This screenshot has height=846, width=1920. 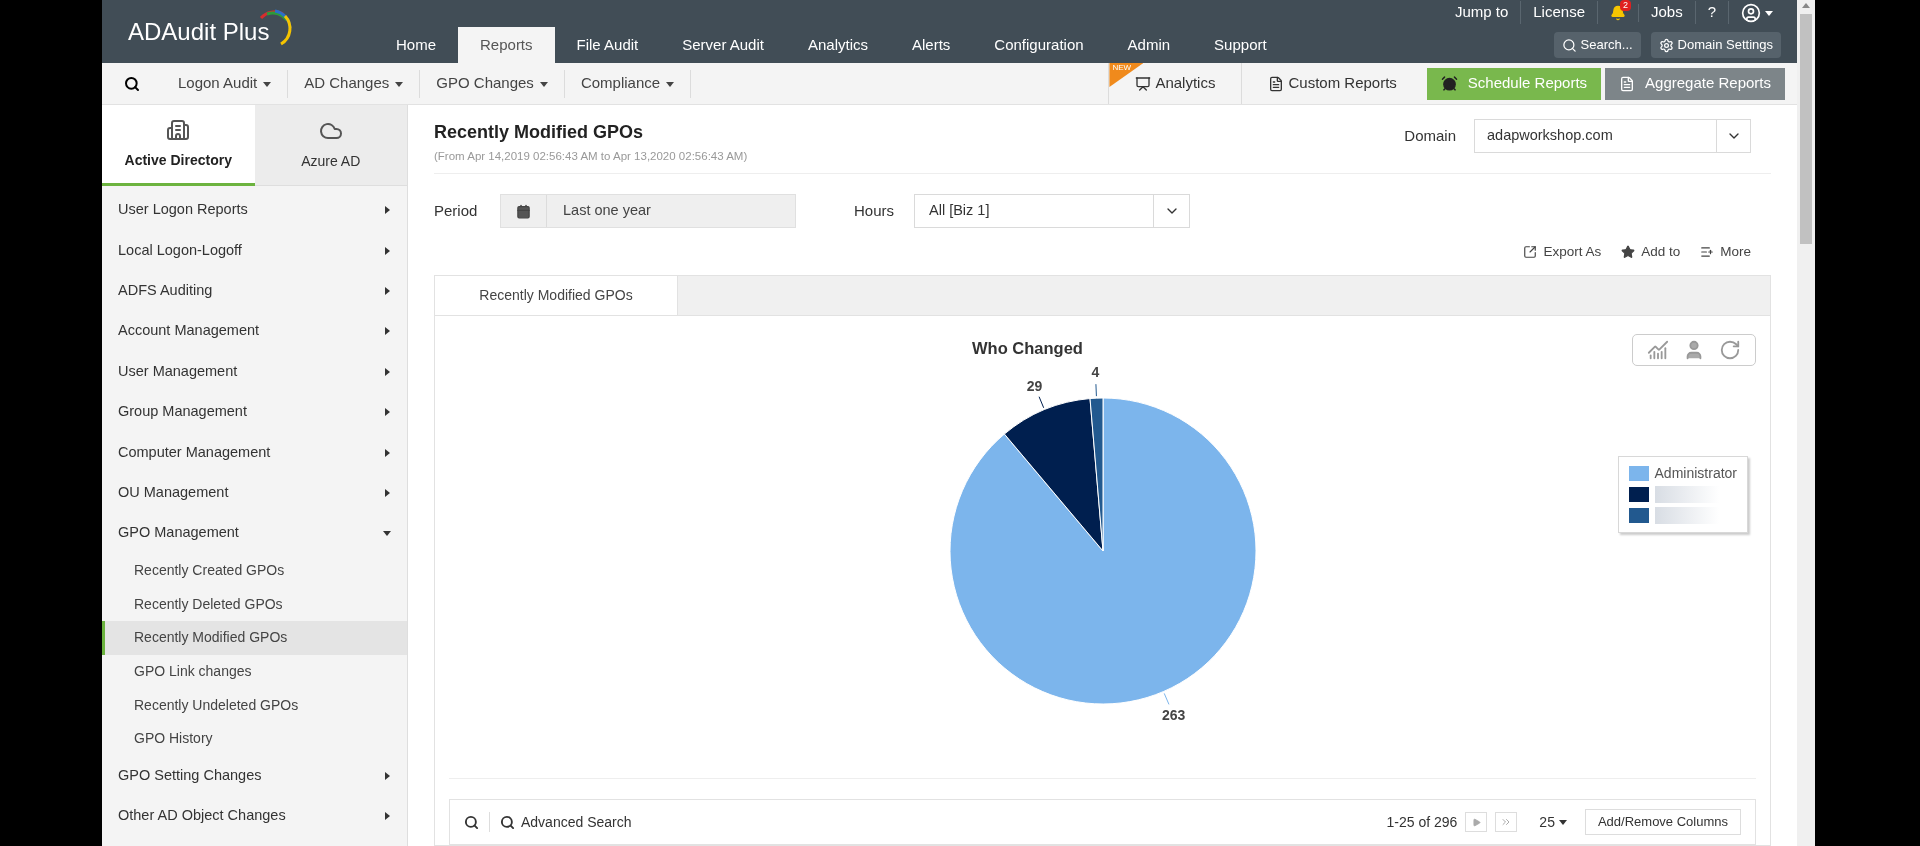 I want to click on menu-dropdown: GPO Changes, so click(x=492, y=83).